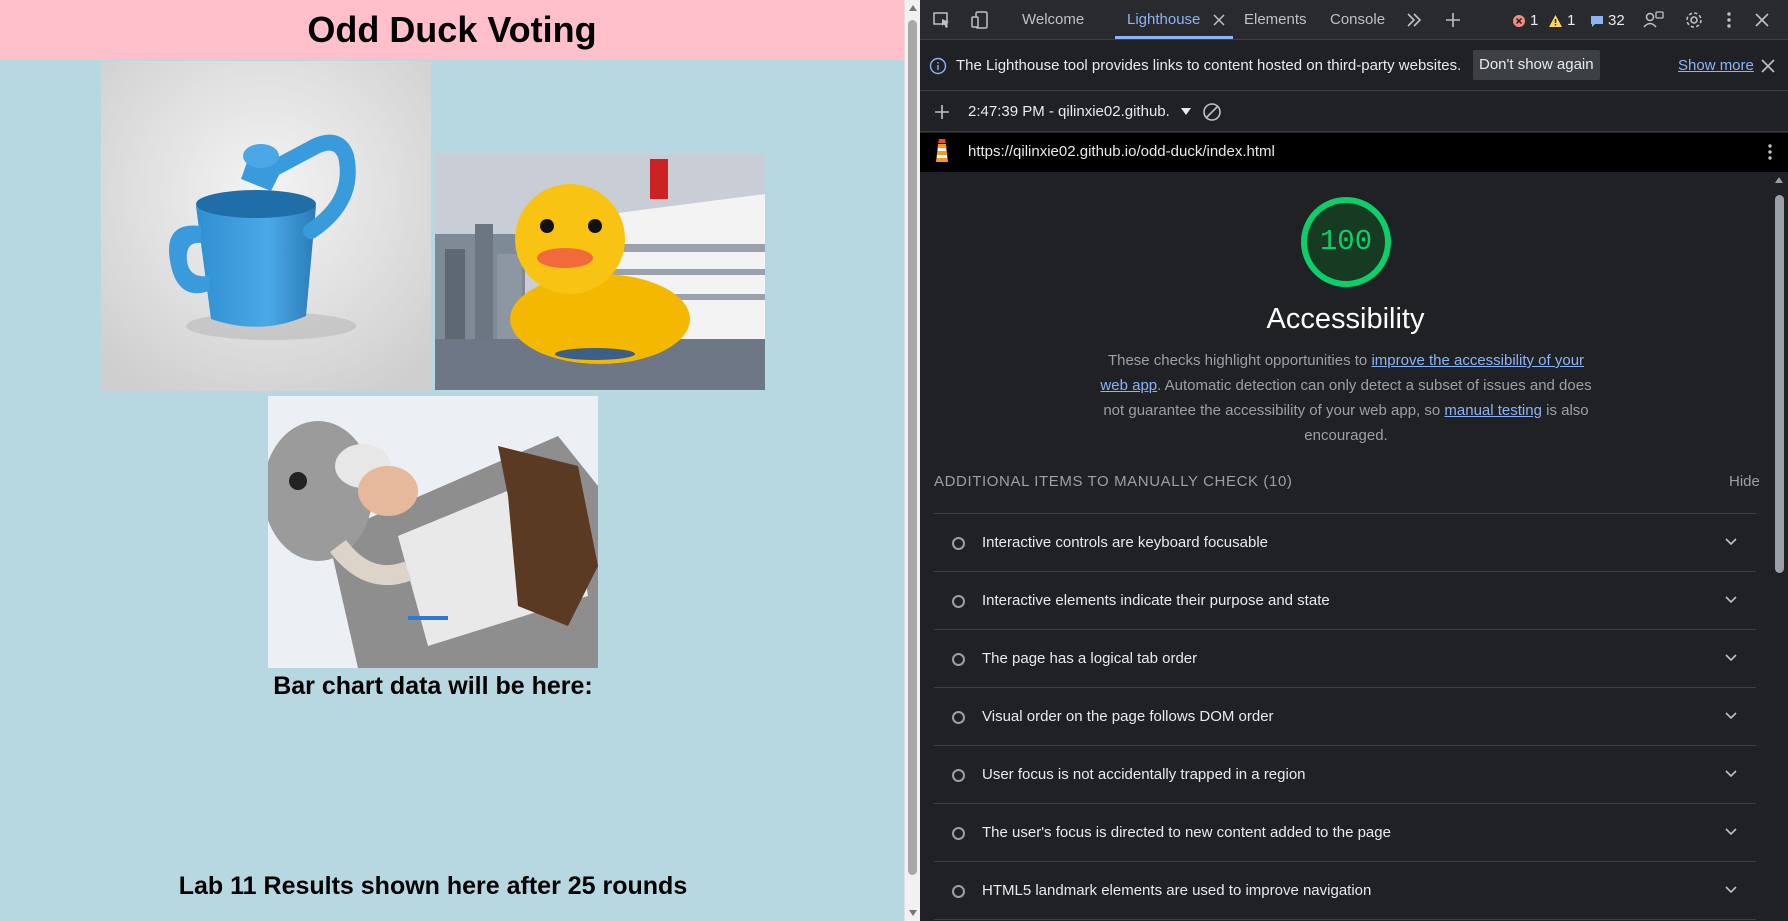 This screenshot has height=921, width=1788. Describe the element at coordinates (938, 66) in the screenshot. I see `info-icon` at that location.